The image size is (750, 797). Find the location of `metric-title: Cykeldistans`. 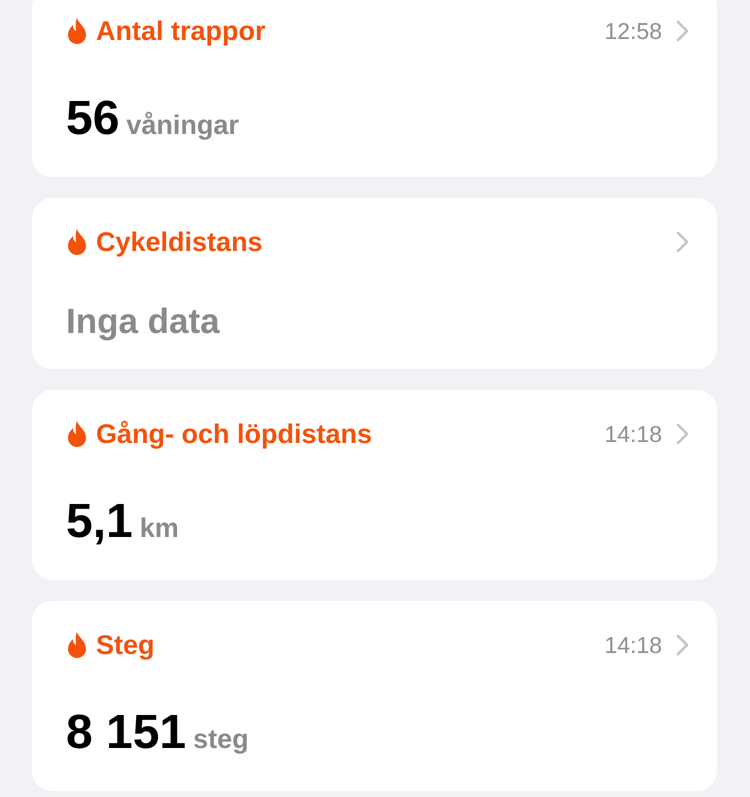

metric-title: Cykeldistans is located at coordinates (179, 242).